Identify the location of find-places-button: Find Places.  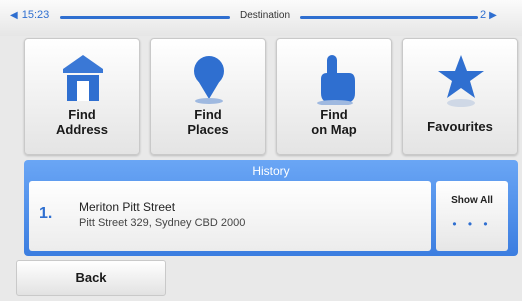
(208, 96).